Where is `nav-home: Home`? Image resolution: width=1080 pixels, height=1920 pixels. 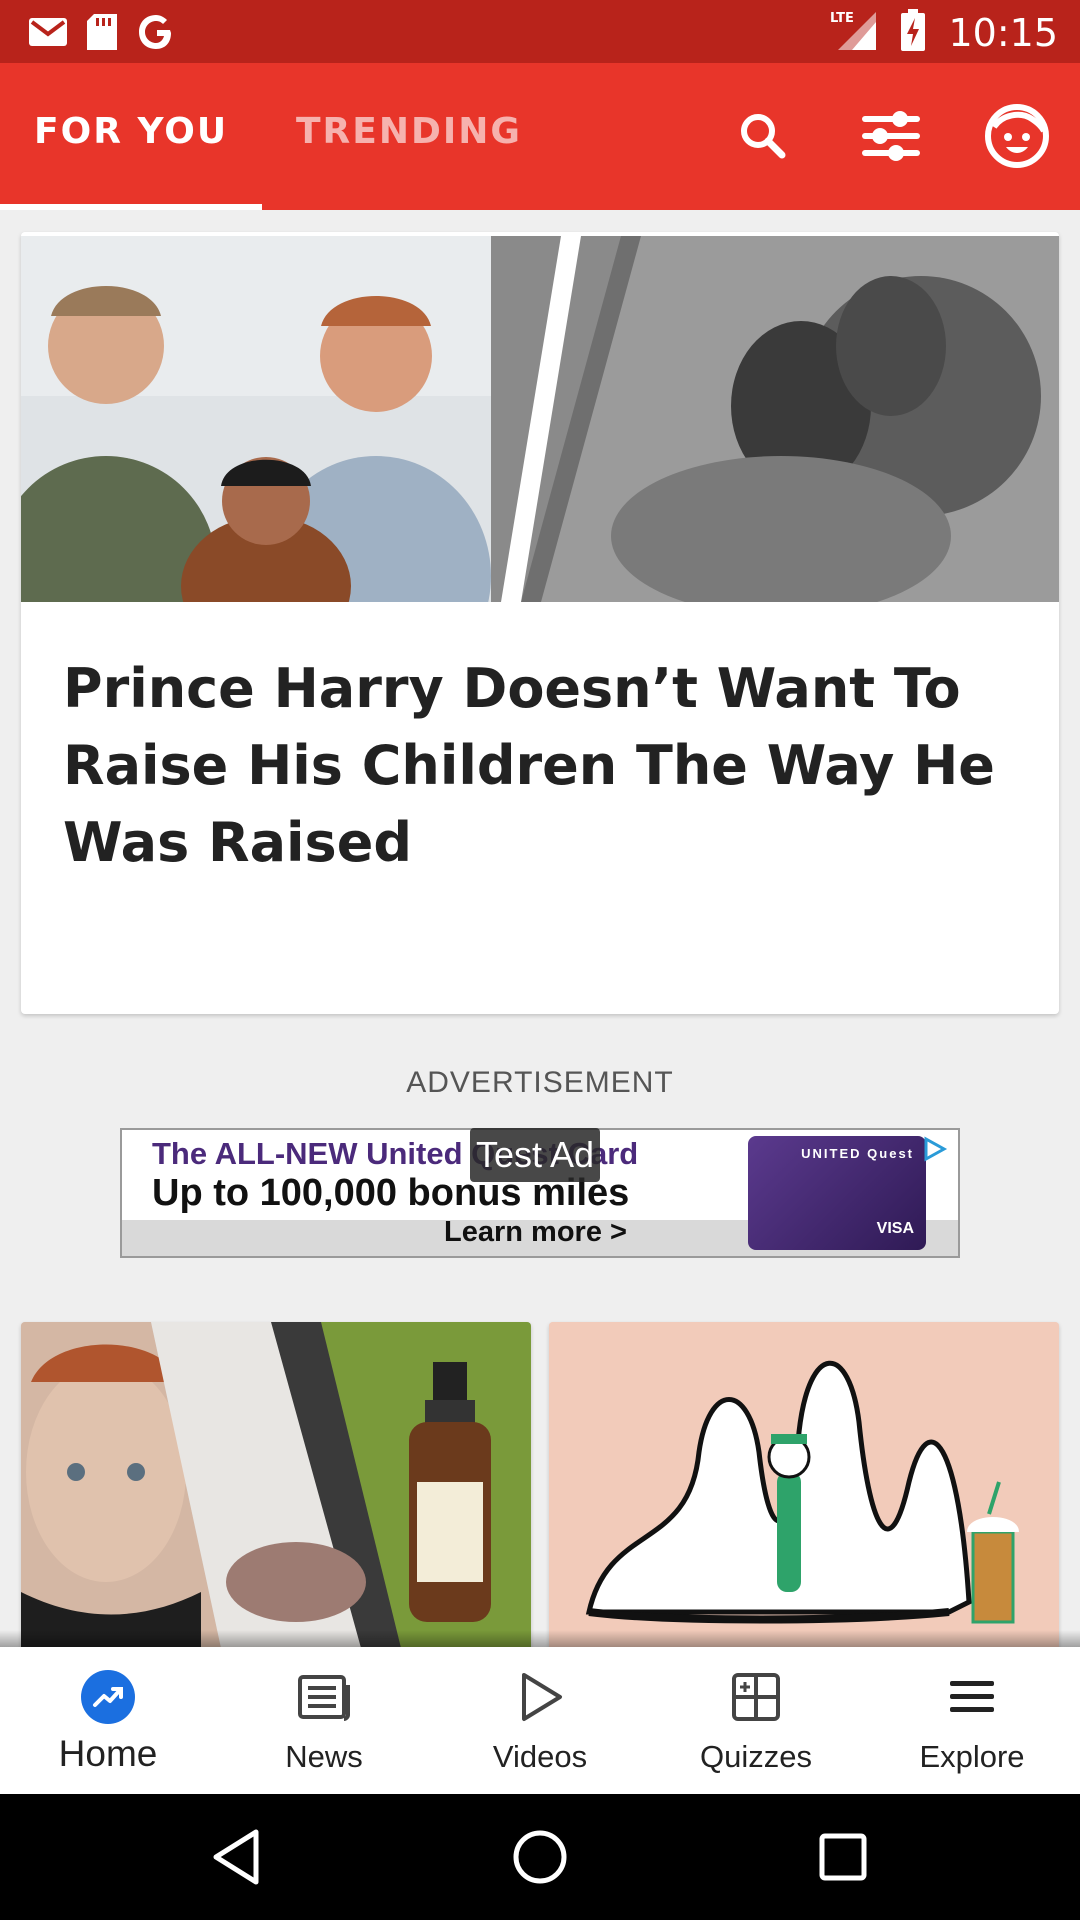
nav-home: Home is located at coordinates (108, 1720).